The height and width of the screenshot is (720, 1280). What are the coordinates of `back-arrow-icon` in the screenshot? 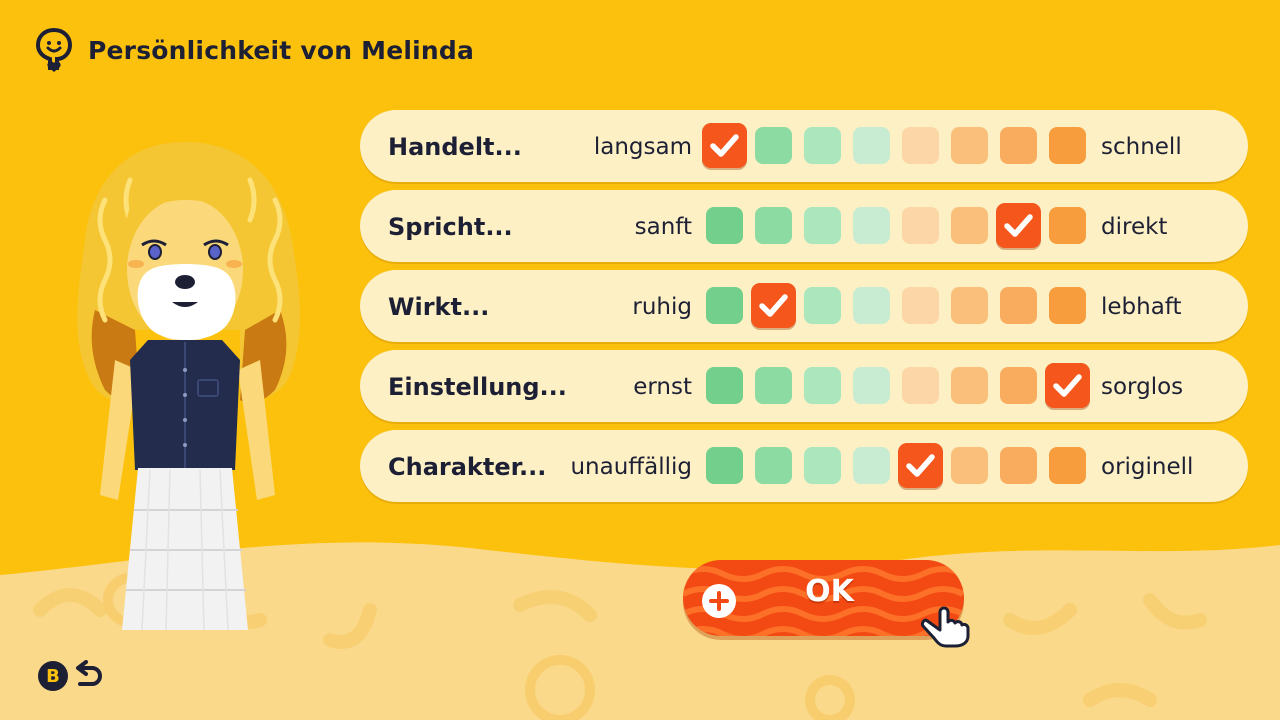 It's located at (89, 673).